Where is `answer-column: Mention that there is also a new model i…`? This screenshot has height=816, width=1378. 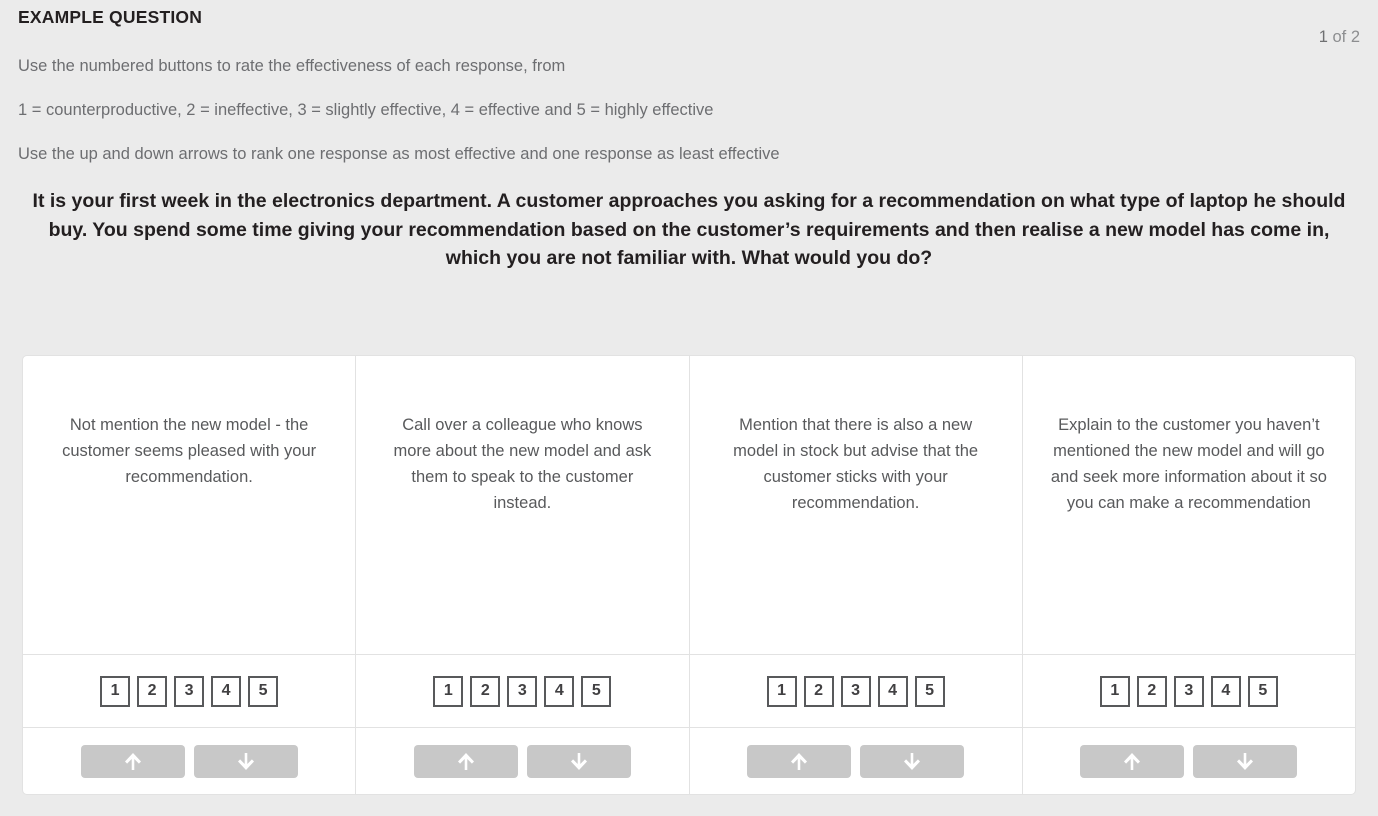
answer-column: Mention that there is also a new model i… is located at coordinates (856, 575).